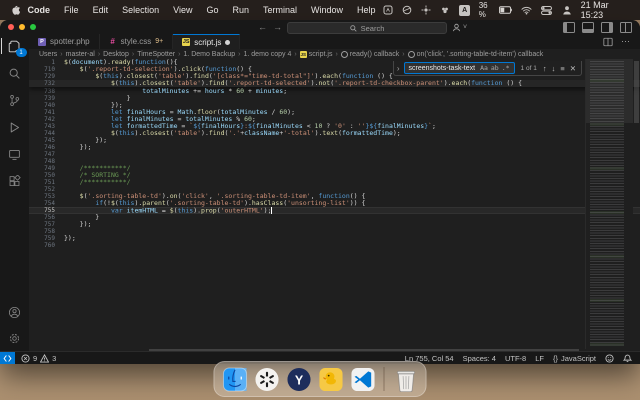  I want to click on find-in-selection-button: ≡, so click(562, 68).